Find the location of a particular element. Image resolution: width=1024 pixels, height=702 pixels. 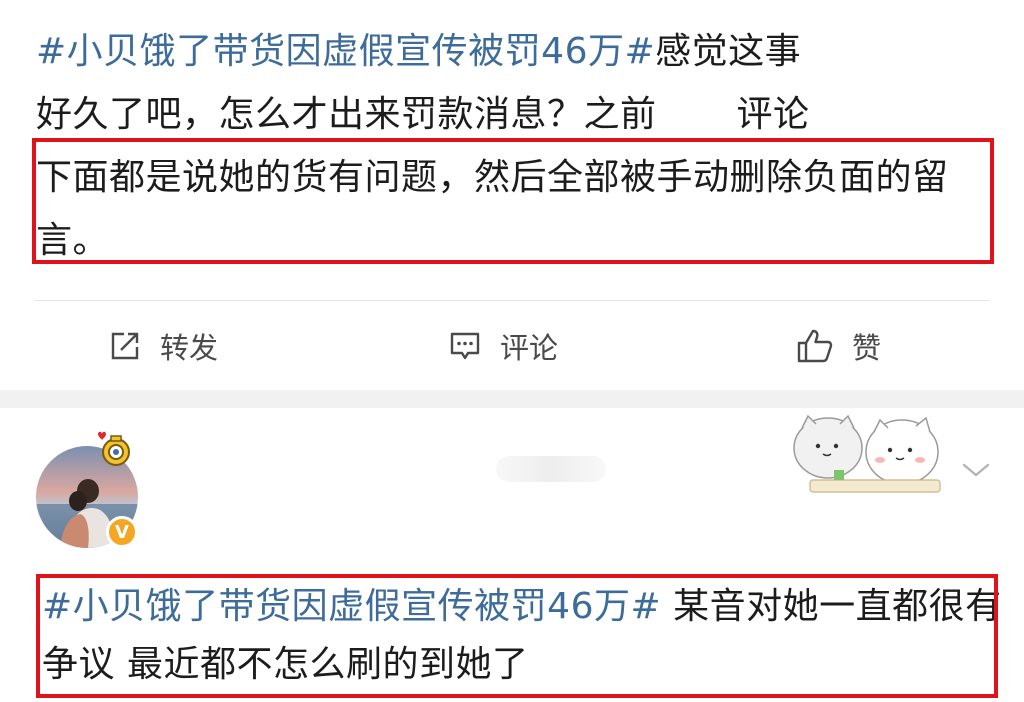

comment-icon is located at coordinates (465, 346).